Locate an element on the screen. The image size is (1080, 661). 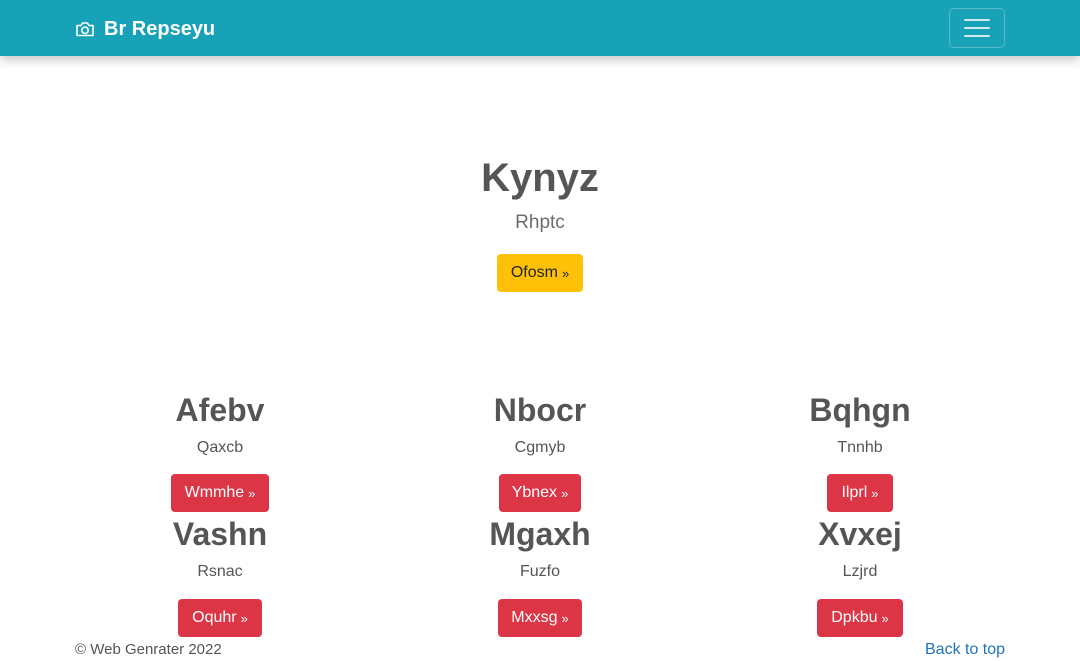
card-3: Bqhgn Tnnhb is located at coordinates (860, 424).